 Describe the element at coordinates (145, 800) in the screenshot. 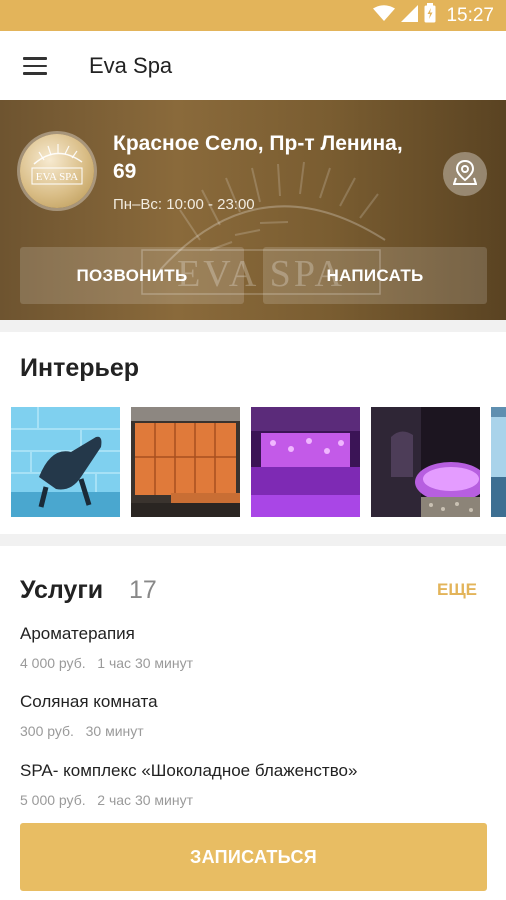

I see `service-duration: 2 час 30 минут` at that location.